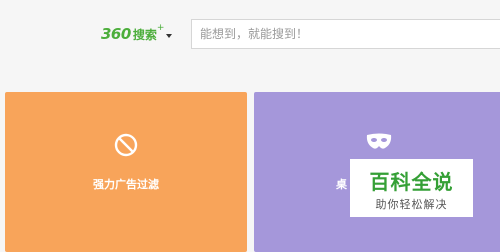 The height and width of the screenshot is (252, 500). I want to click on brand-logo-text: 搜索, so click(144, 34).